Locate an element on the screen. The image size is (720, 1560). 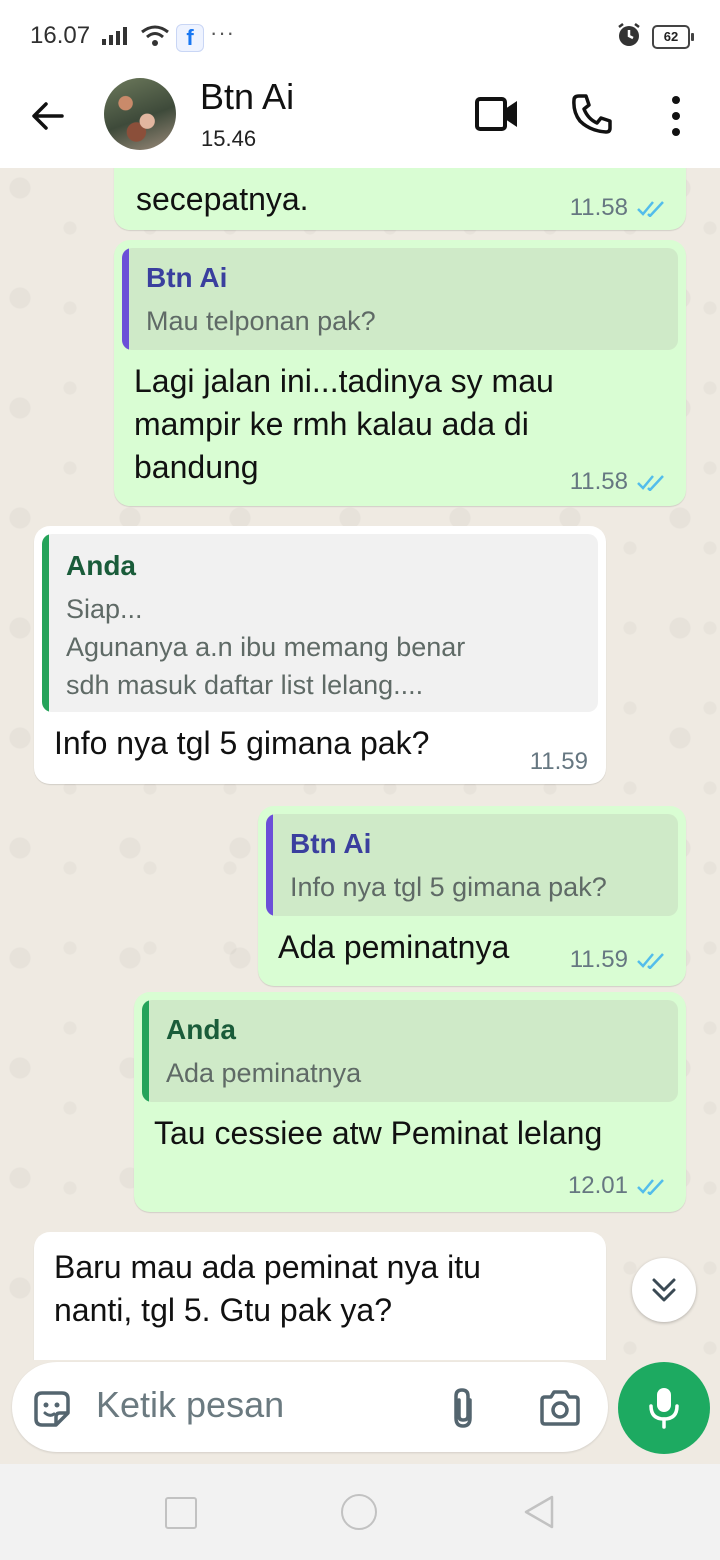
quoted-message: Btn Ai Info nya tgl 5 gimana pak? is located at coordinates (472, 865).